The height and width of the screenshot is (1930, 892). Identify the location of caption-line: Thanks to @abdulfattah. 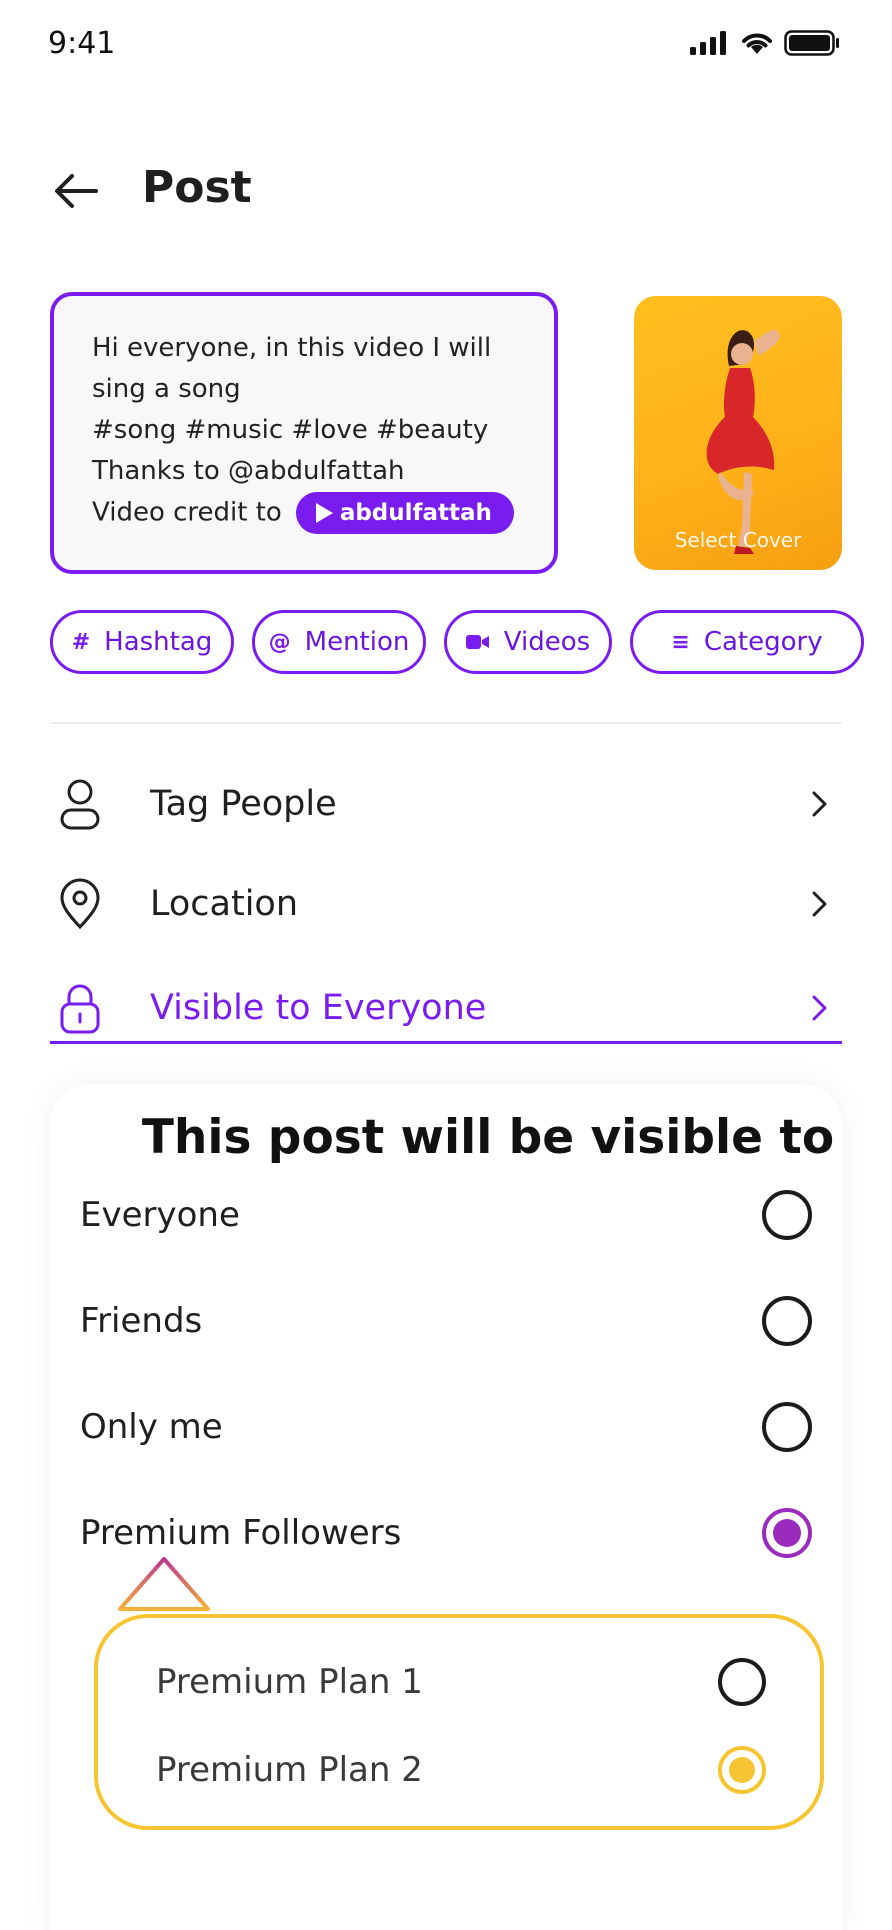
(248, 471).